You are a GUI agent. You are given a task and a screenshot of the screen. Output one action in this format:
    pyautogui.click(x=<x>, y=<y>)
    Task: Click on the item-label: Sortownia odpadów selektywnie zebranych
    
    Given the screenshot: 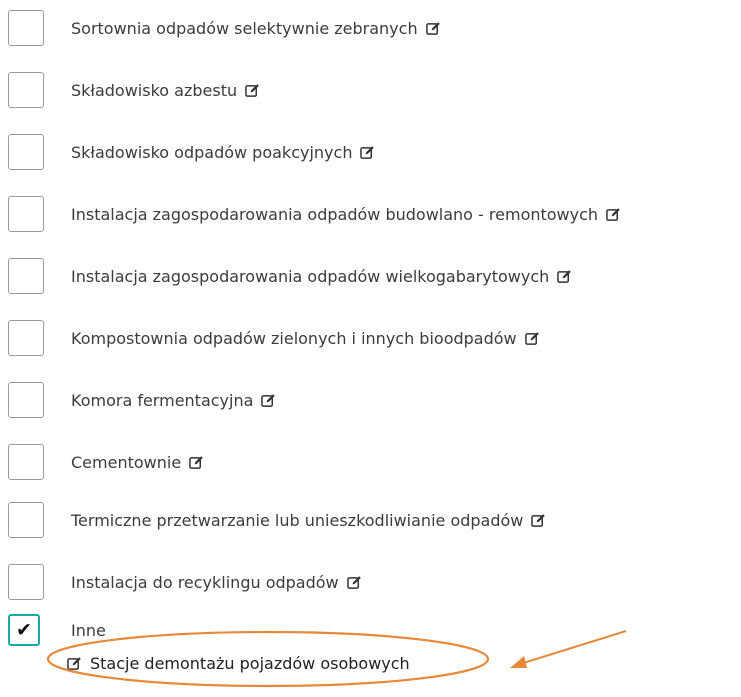 What is the action you would take?
    pyautogui.click(x=244, y=28)
    